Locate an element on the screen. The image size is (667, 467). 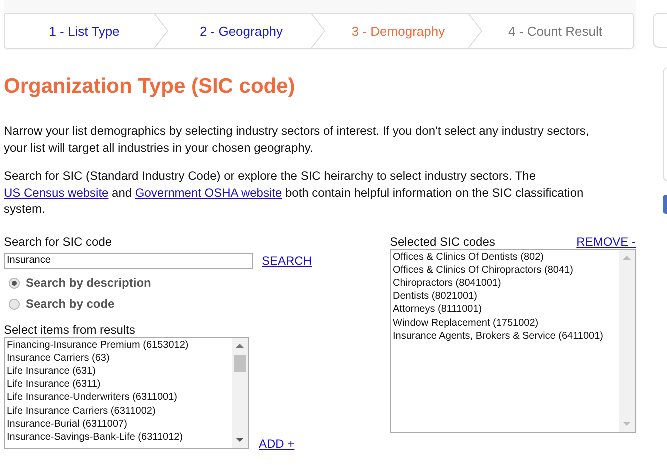
list-option: Life Insurance-Underwriters (6311001) is located at coordinates (118, 398).